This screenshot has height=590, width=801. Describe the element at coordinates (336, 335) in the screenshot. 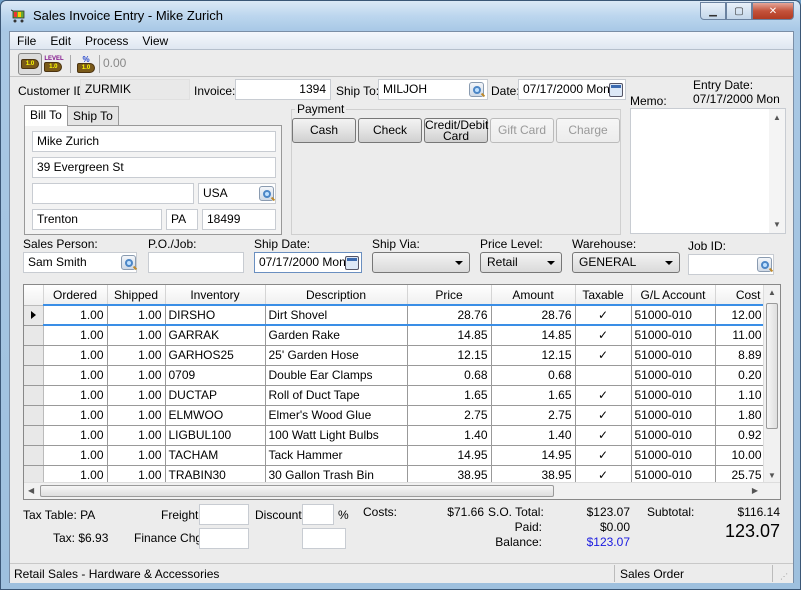

I see `cell-description: Garden Rake` at that location.